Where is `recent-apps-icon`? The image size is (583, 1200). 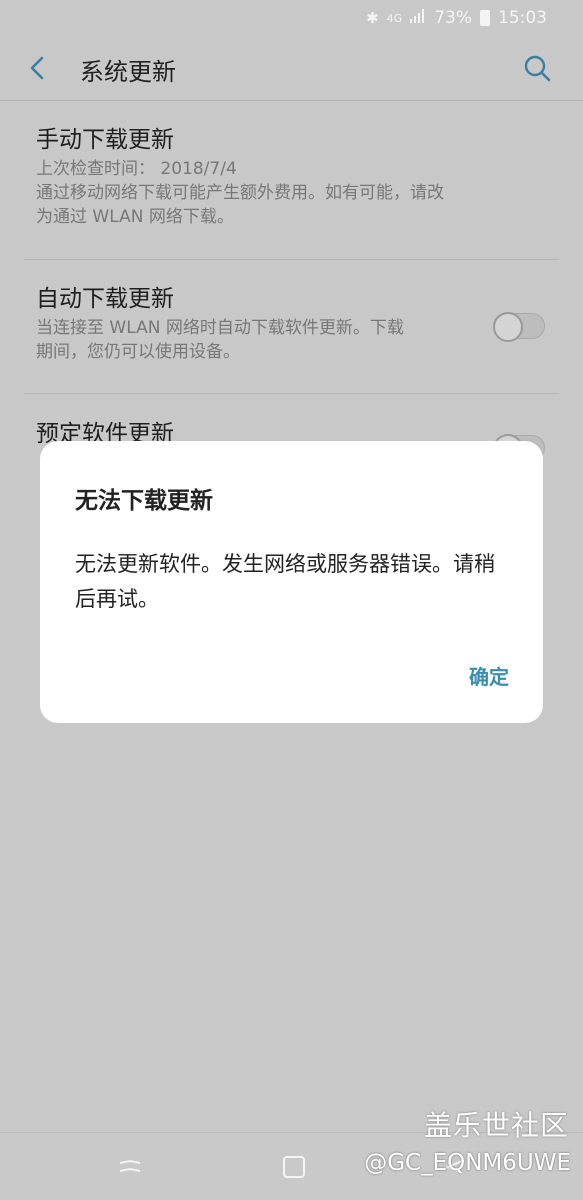 recent-apps-icon is located at coordinates (130, 1167).